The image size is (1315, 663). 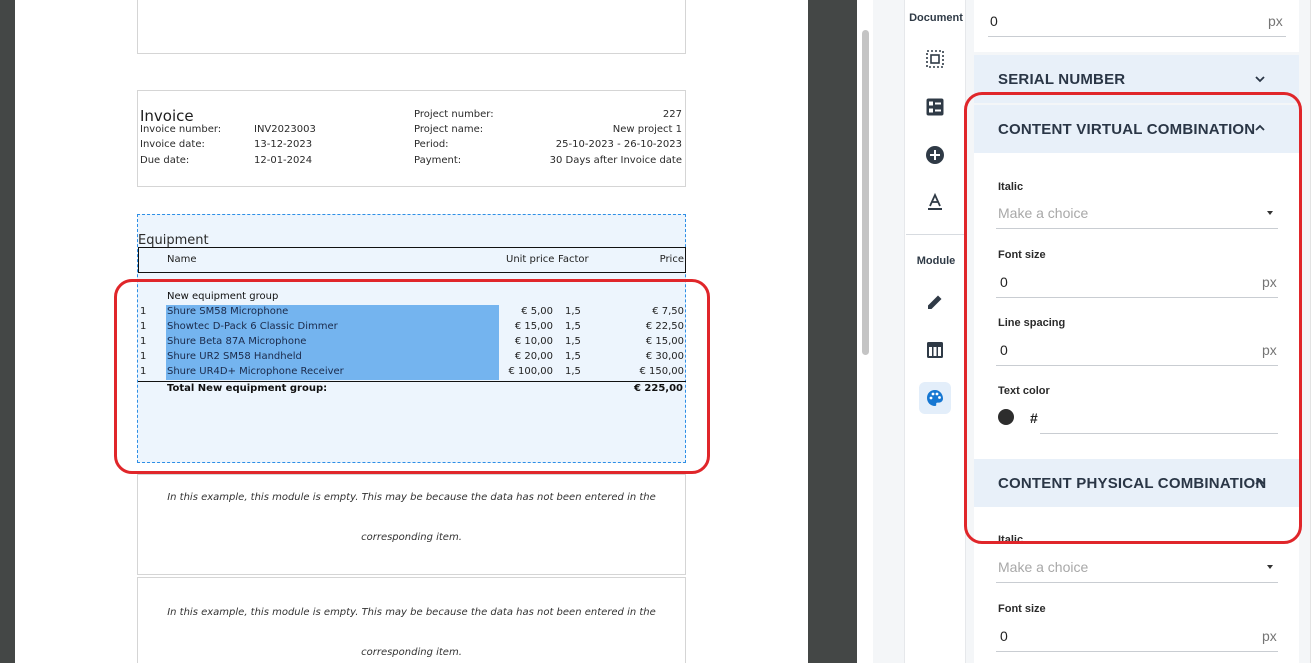 What do you see at coordinates (285, 129) in the screenshot?
I see `invoice-number-value: INV2023003` at bounding box center [285, 129].